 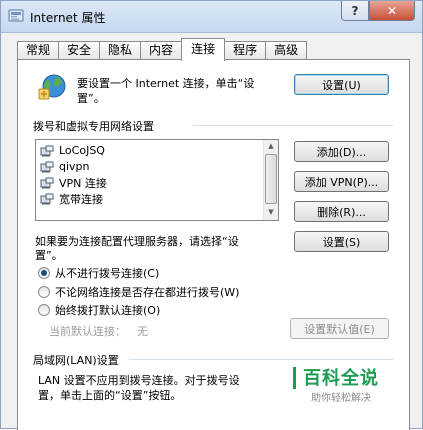 I want to click on close-button: ✕, so click(x=392, y=11).